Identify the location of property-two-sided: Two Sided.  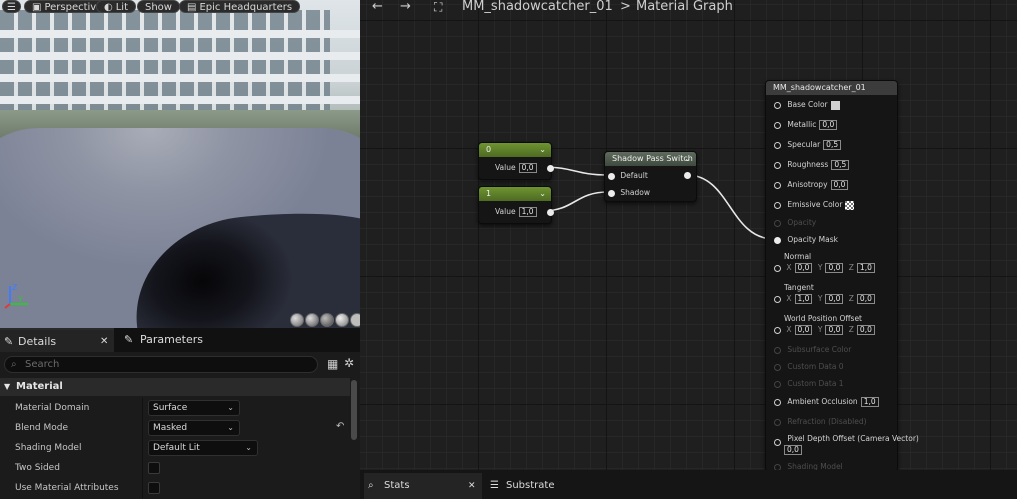
(175, 468).